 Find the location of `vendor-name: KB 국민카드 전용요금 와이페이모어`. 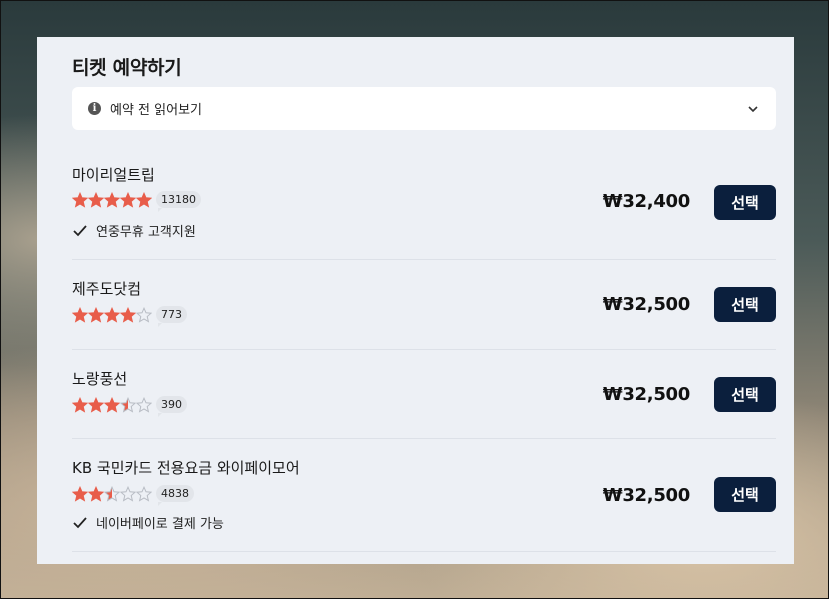

vendor-name: KB 국민카드 전용요금 와이페이모어 is located at coordinates (186, 468).